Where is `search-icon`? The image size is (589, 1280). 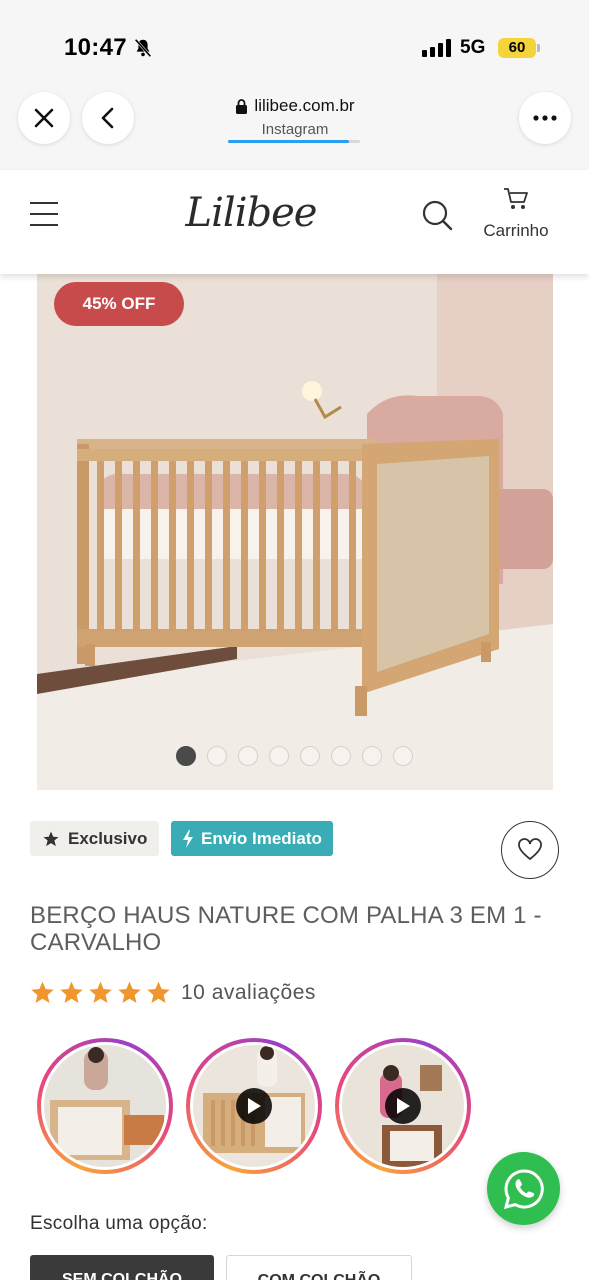 search-icon is located at coordinates (437, 215).